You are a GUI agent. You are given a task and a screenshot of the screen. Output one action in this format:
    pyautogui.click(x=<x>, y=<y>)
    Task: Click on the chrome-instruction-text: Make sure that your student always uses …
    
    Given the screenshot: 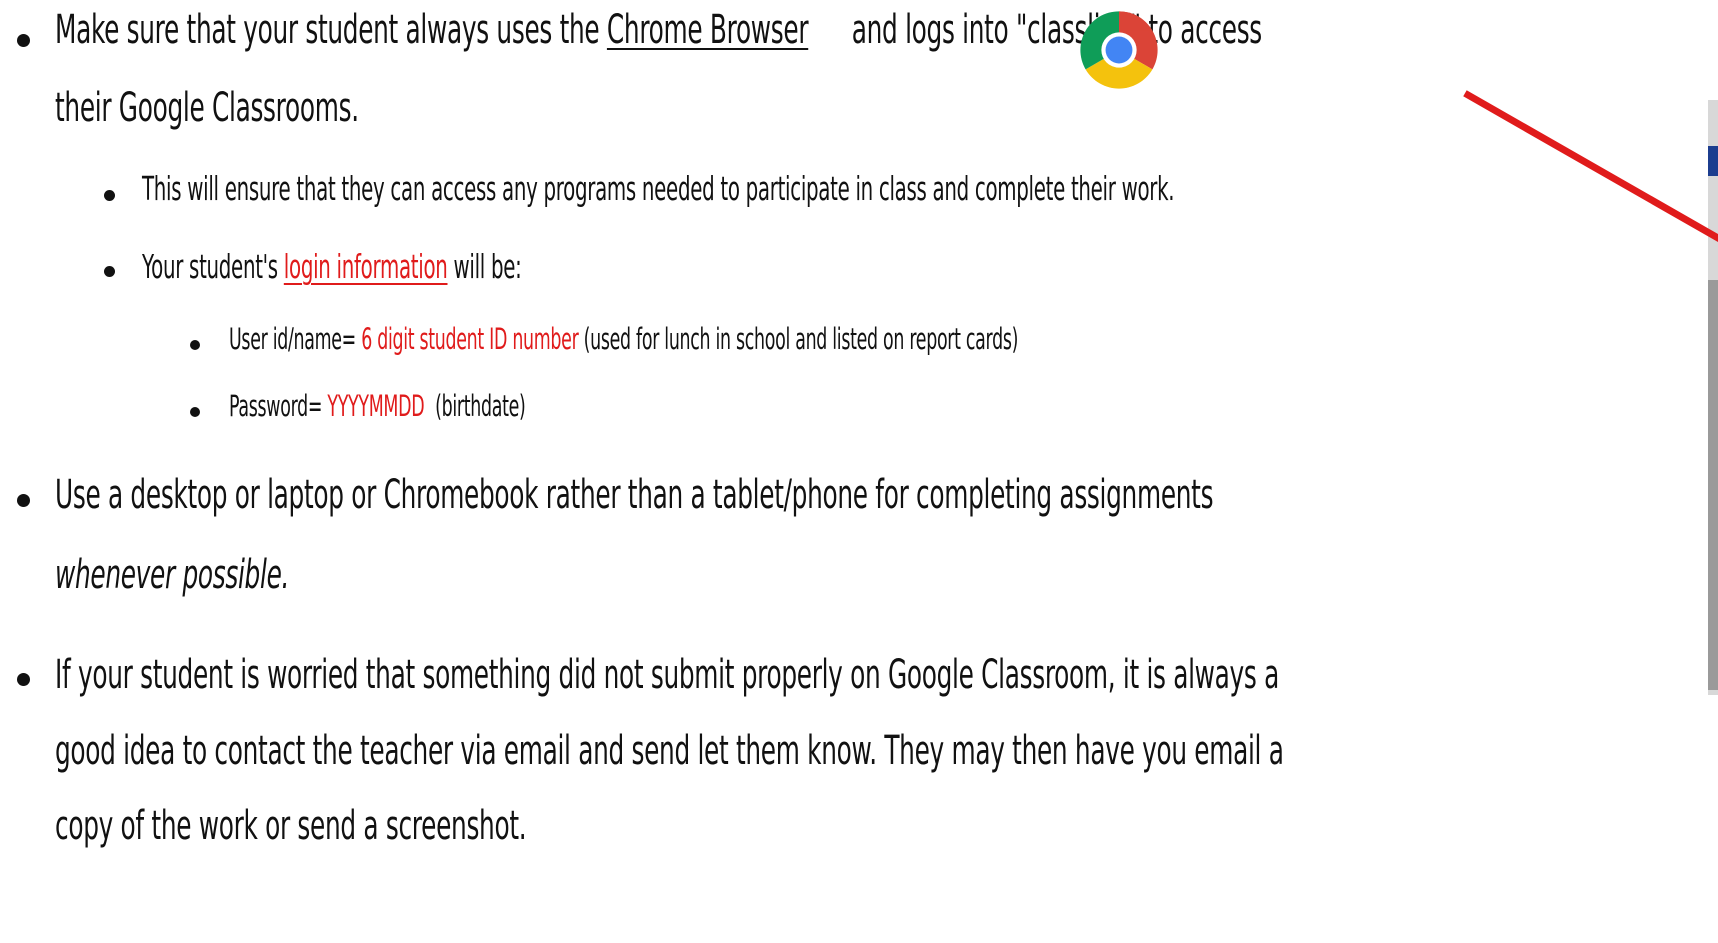 What is the action you would take?
    pyautogui.click(x=331, y=30)
    